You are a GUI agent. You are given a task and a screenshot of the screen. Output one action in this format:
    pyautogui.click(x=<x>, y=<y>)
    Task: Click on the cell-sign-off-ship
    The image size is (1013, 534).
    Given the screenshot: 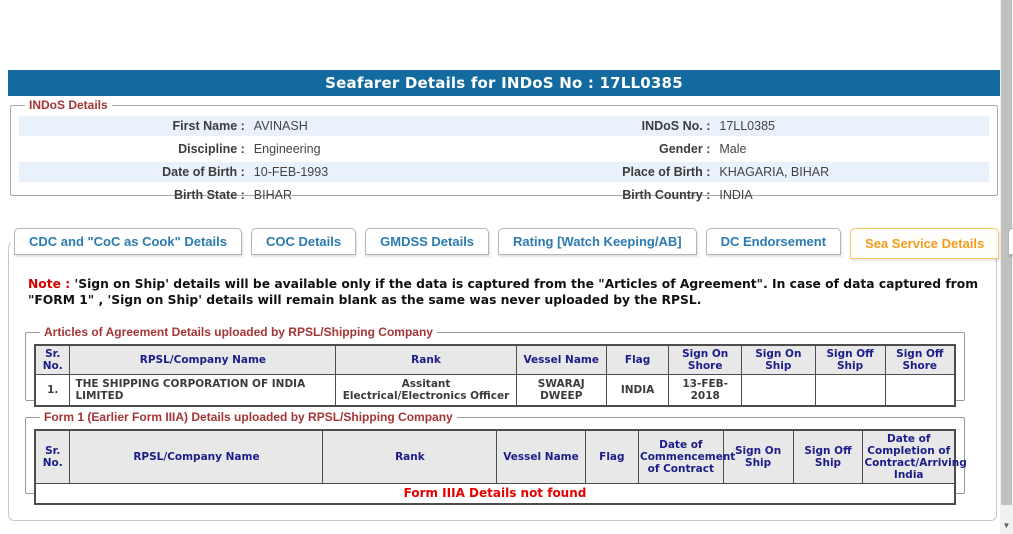 What is the action you would take?
    pyautogui.click(x=850, y=390)
    